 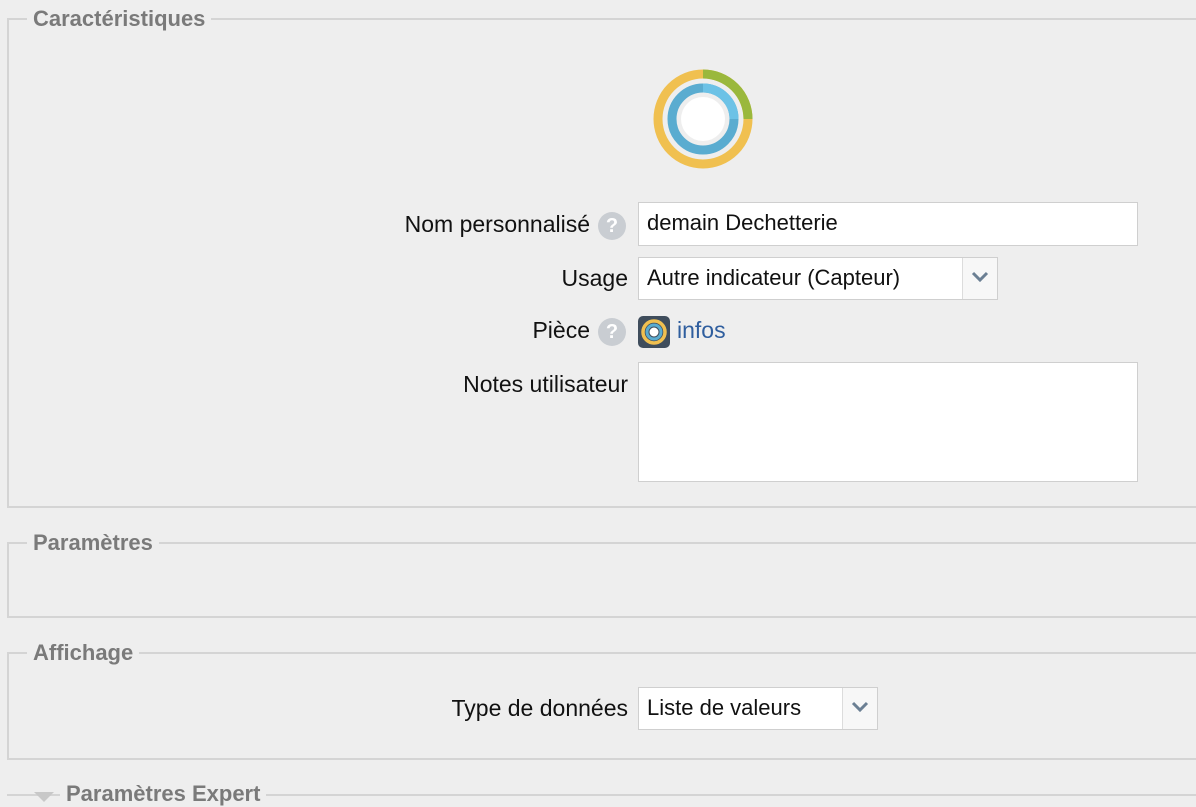 I want to click on section-characteristics-title: Caractéristiques, so click(x=119, y=19).